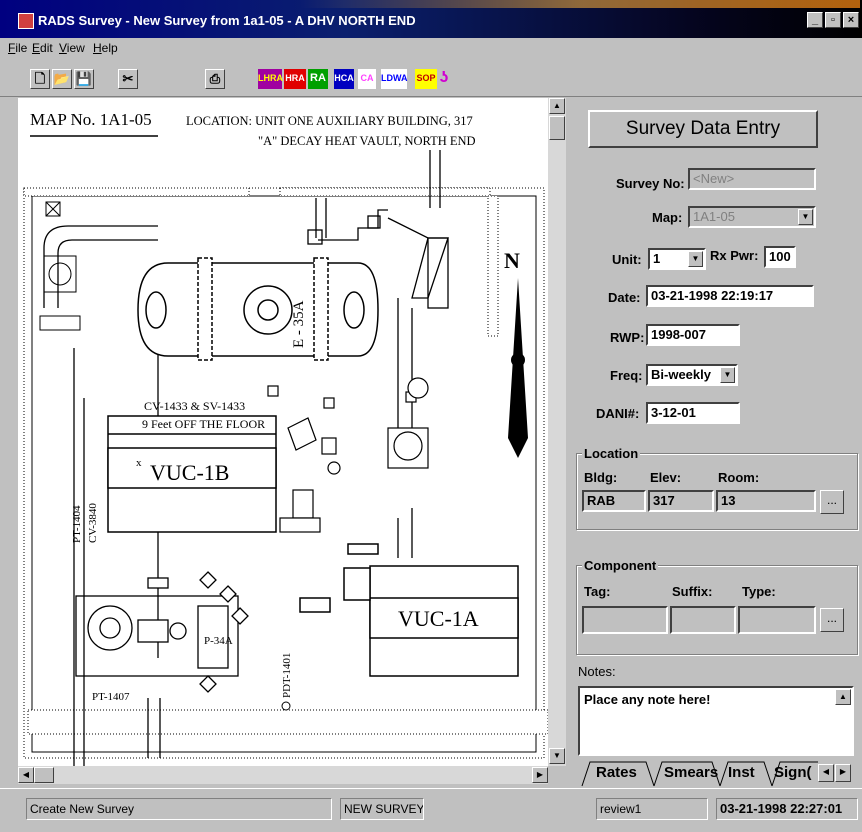 Image resolution: width=862 pixels, height=832 pixels. What do you see at coordinates (105, 48) in the screenshot?
I see `menu-help: Help` at bounding box center [105, 48].